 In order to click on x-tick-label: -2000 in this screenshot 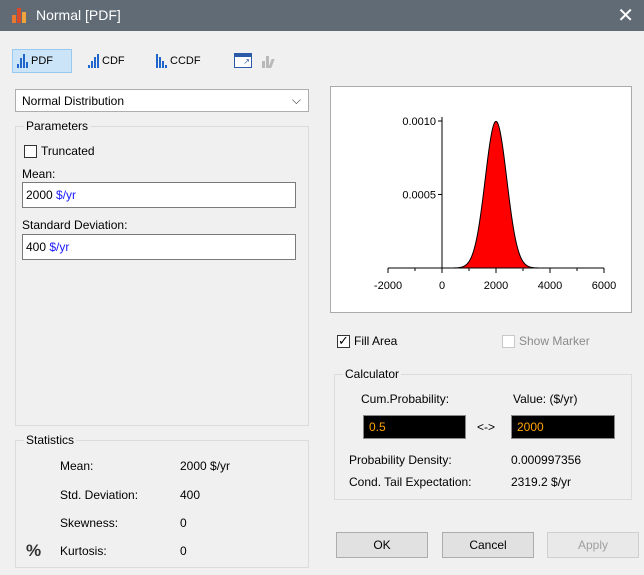, I will do `click(388, 286)`.